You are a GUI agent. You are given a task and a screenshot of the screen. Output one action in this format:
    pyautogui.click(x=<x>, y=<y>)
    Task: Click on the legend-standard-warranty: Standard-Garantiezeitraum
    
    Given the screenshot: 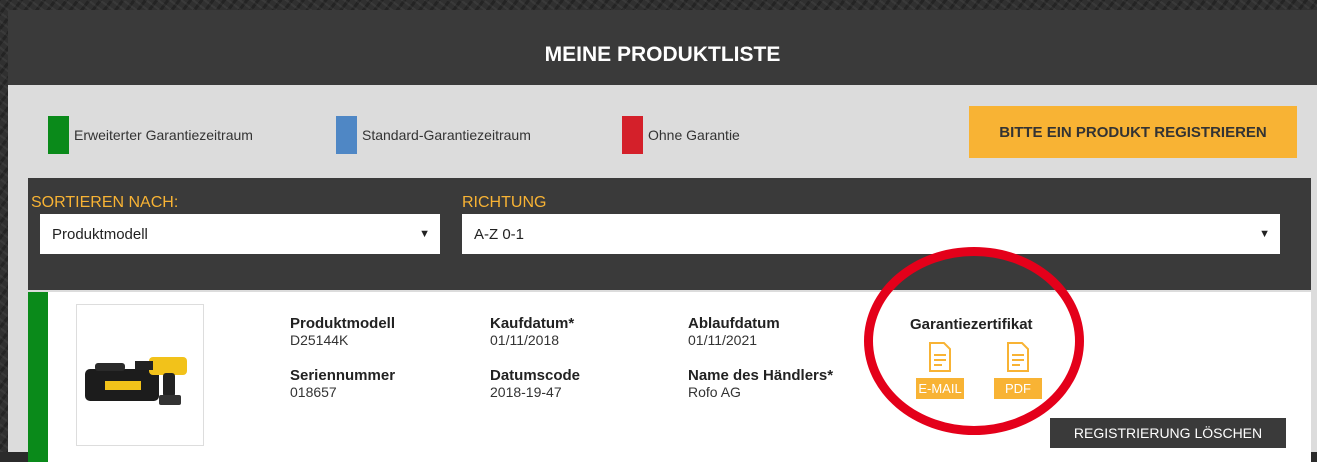 What is the action you would take?
    pyautogui.click(x=433, y=135)
    